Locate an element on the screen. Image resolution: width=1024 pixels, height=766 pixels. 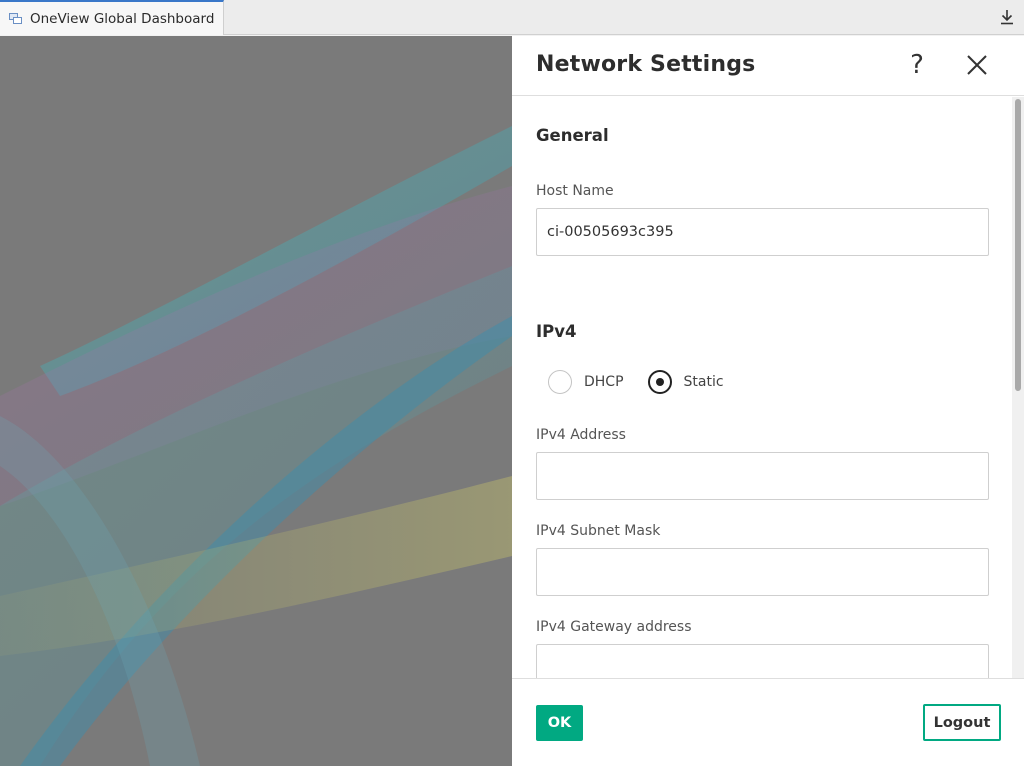
radio-dhcp-label: DHCP is located at coordinates (604, 382).